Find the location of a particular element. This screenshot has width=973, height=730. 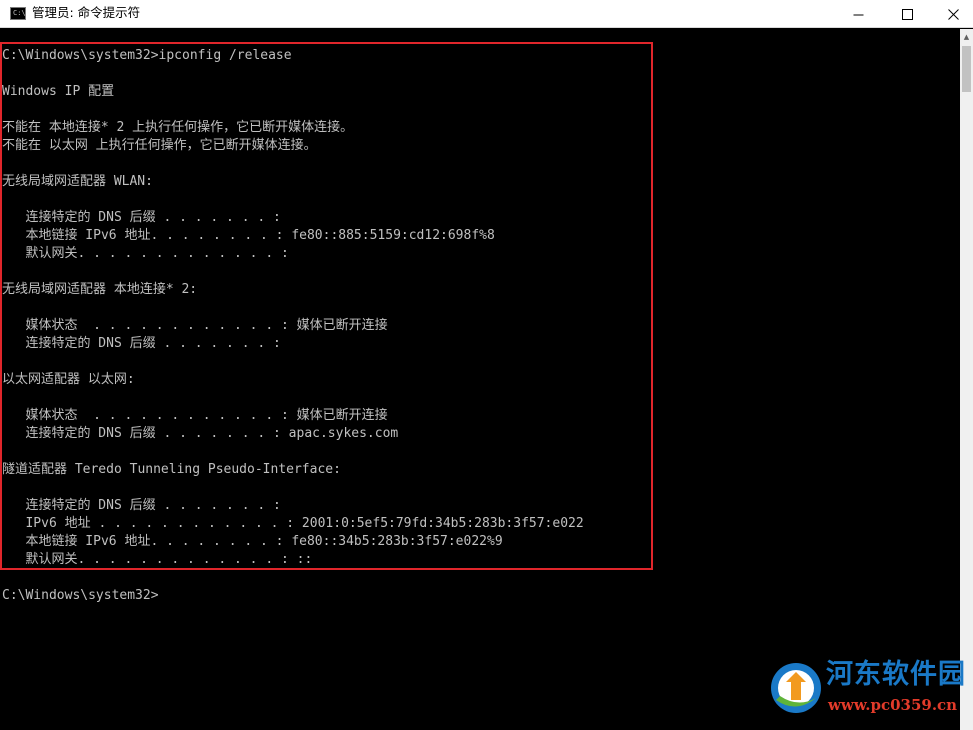

console-line-31: C:\Windows\system32> is located at coordinates (80, 595).